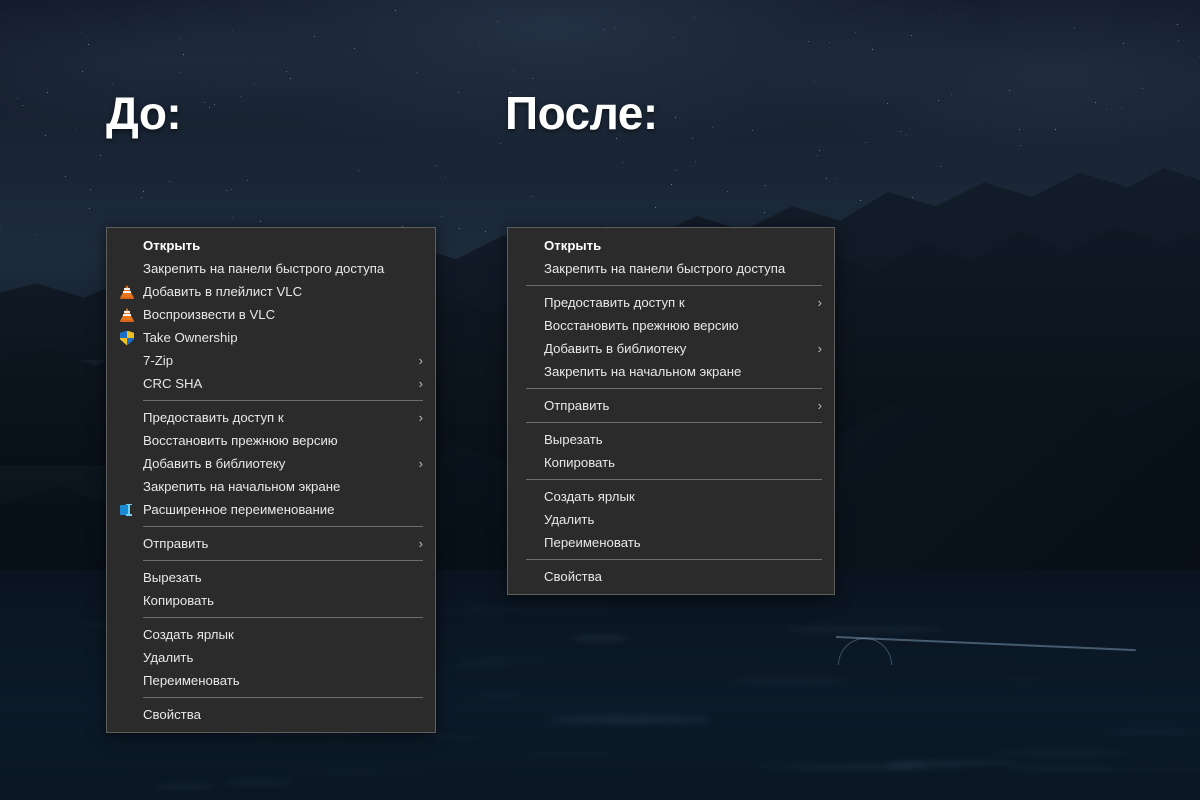 This screenshot has height=800, width=1200. Describe the element at coordinates (188, 634) in the screenshot. I see `menu-item-label: Создать ярлык` at that location.